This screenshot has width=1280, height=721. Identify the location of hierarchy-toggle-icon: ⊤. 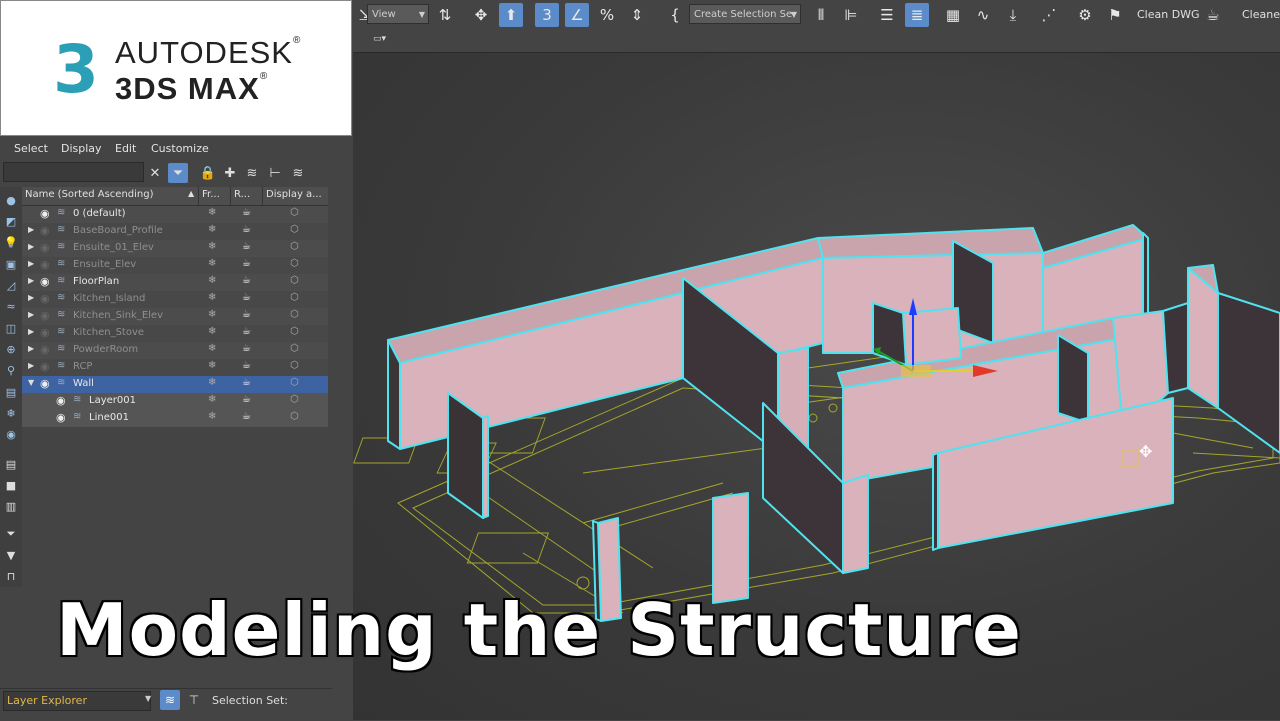
(194, 700).